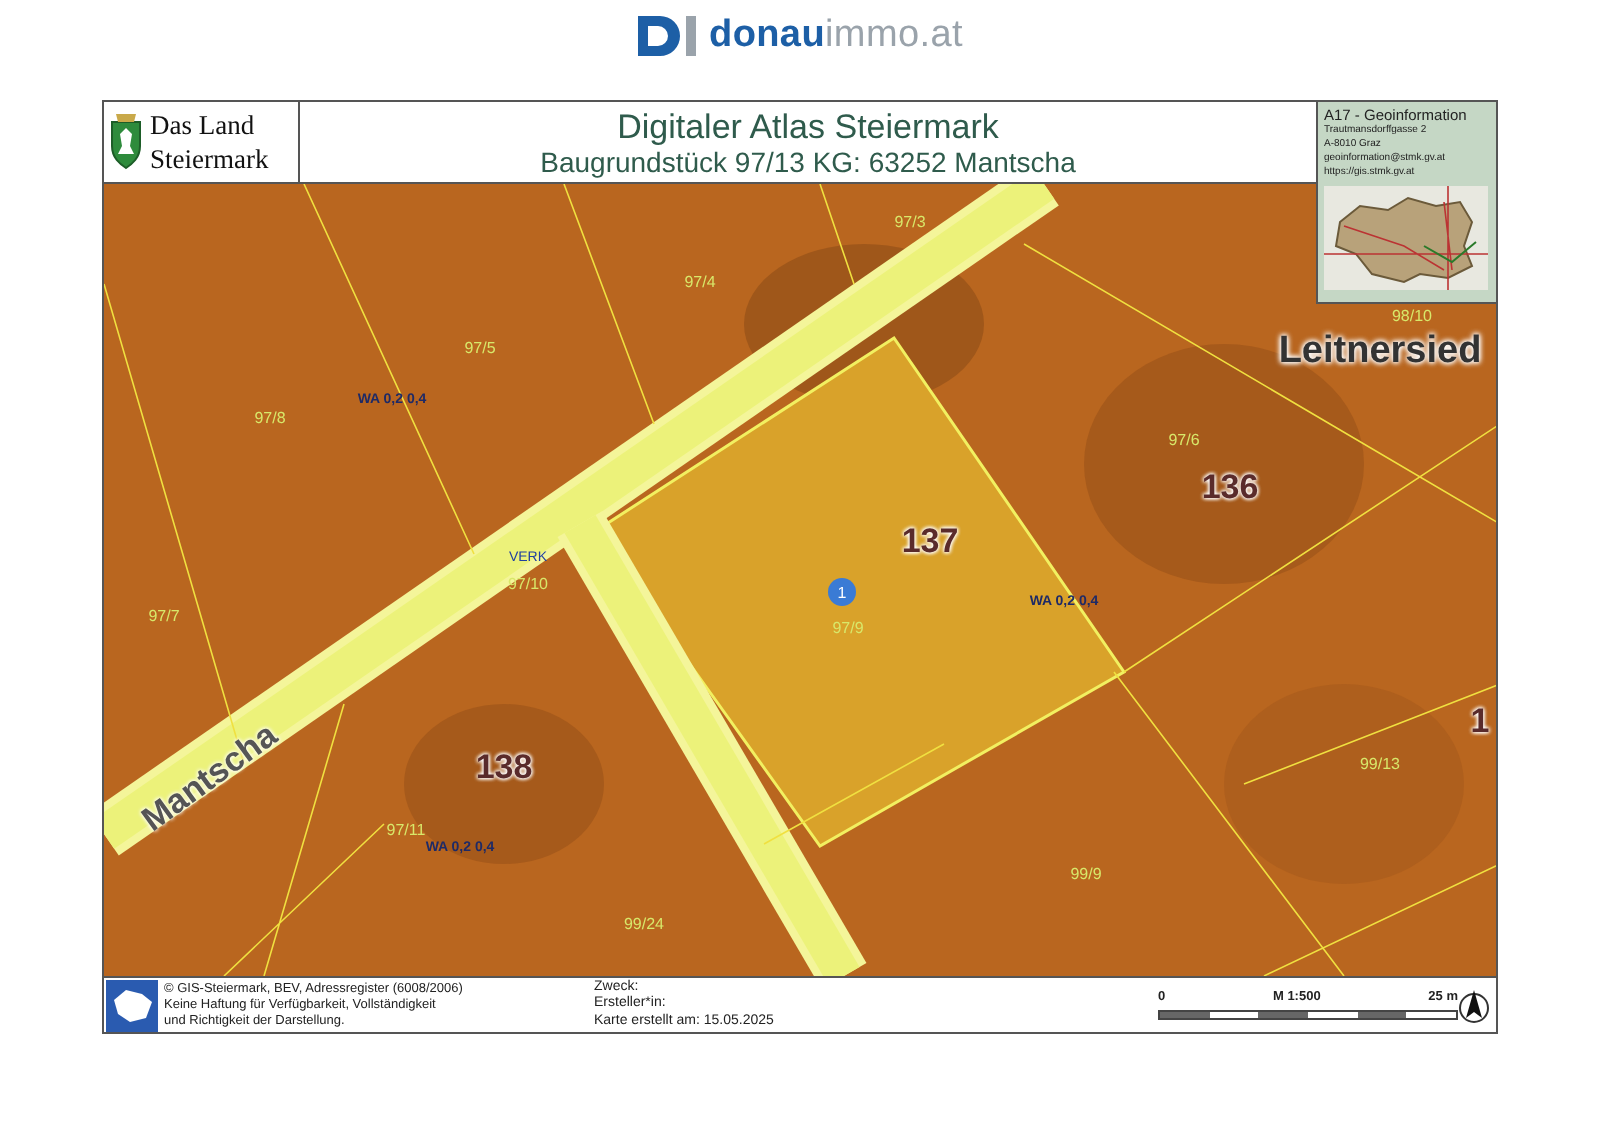 This screenshot has height=1132, width=1600. What do you see at coordinates (1480, 722) in the screenshot?
I see `house-number: 1` at bounding box center [1480, 722].